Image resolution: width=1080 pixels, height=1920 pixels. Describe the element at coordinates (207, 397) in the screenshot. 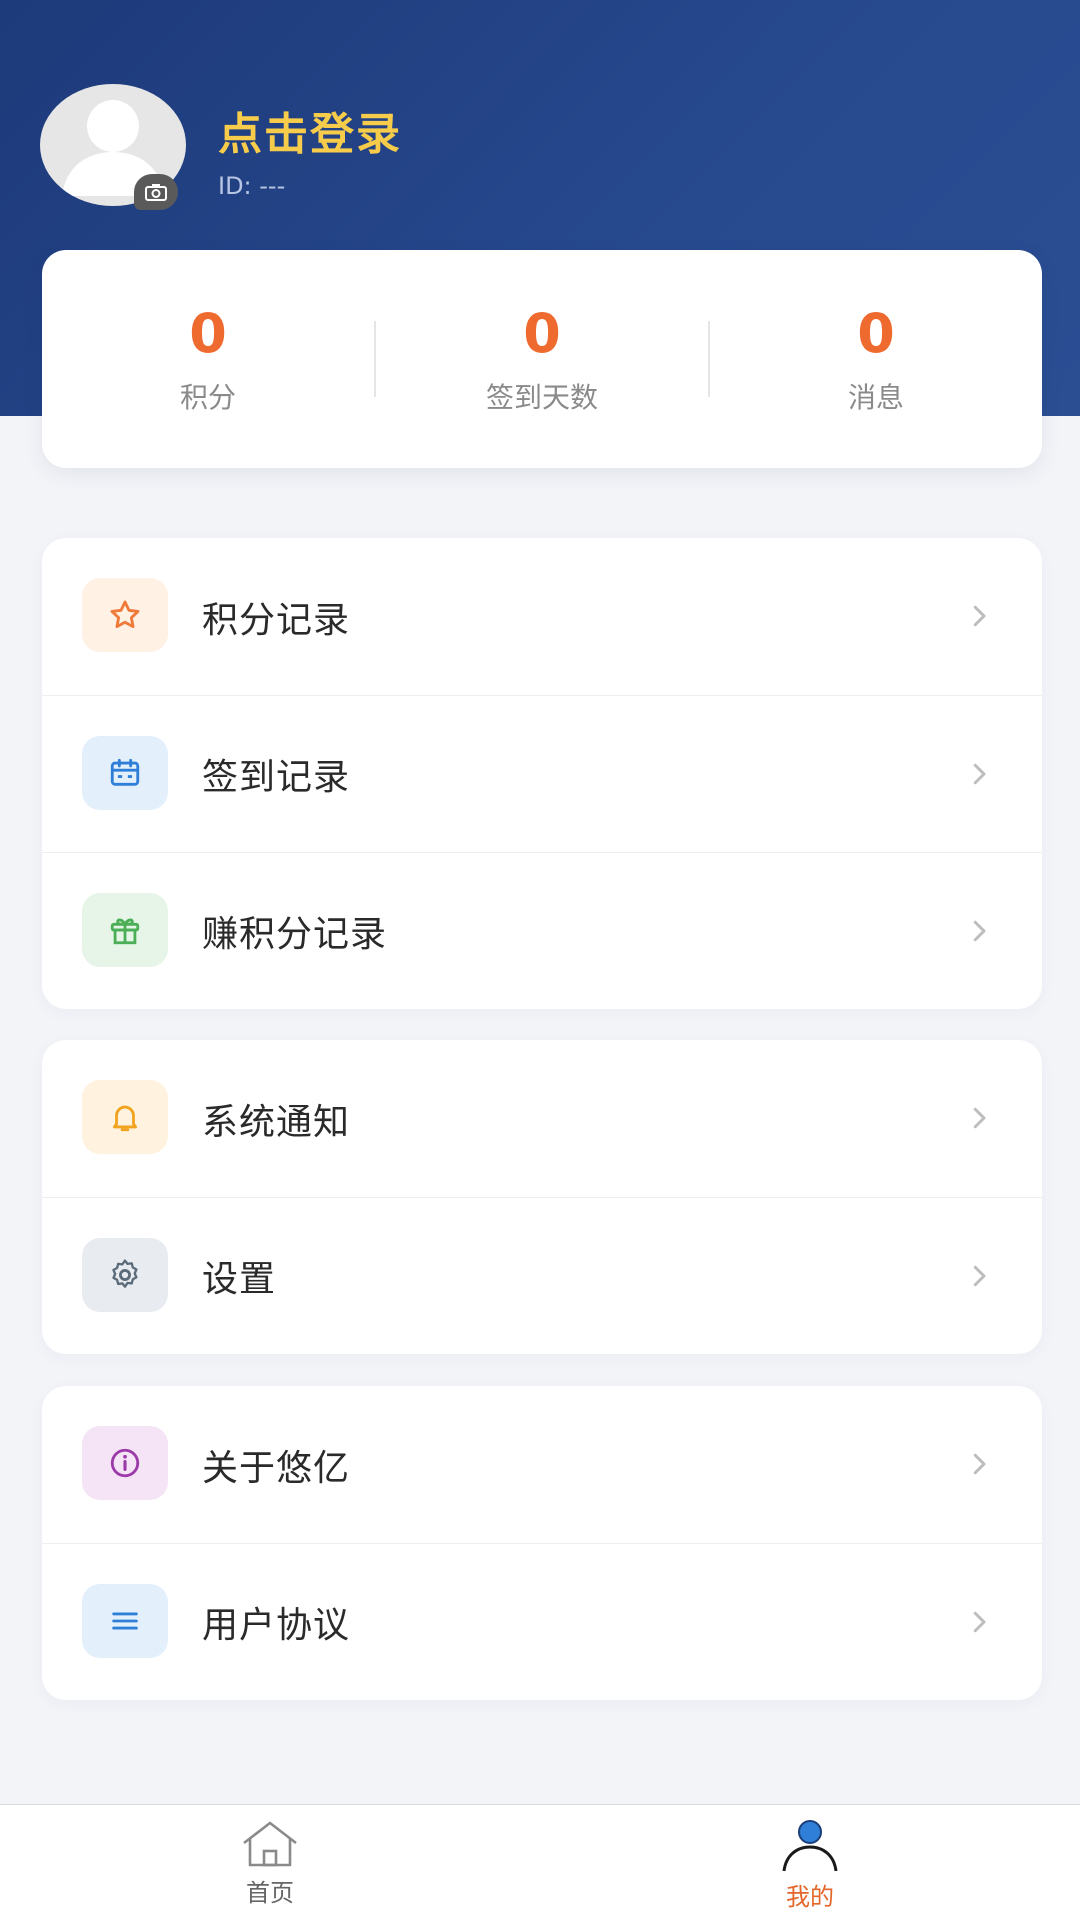

I see `stat-label: 积分` at that location.